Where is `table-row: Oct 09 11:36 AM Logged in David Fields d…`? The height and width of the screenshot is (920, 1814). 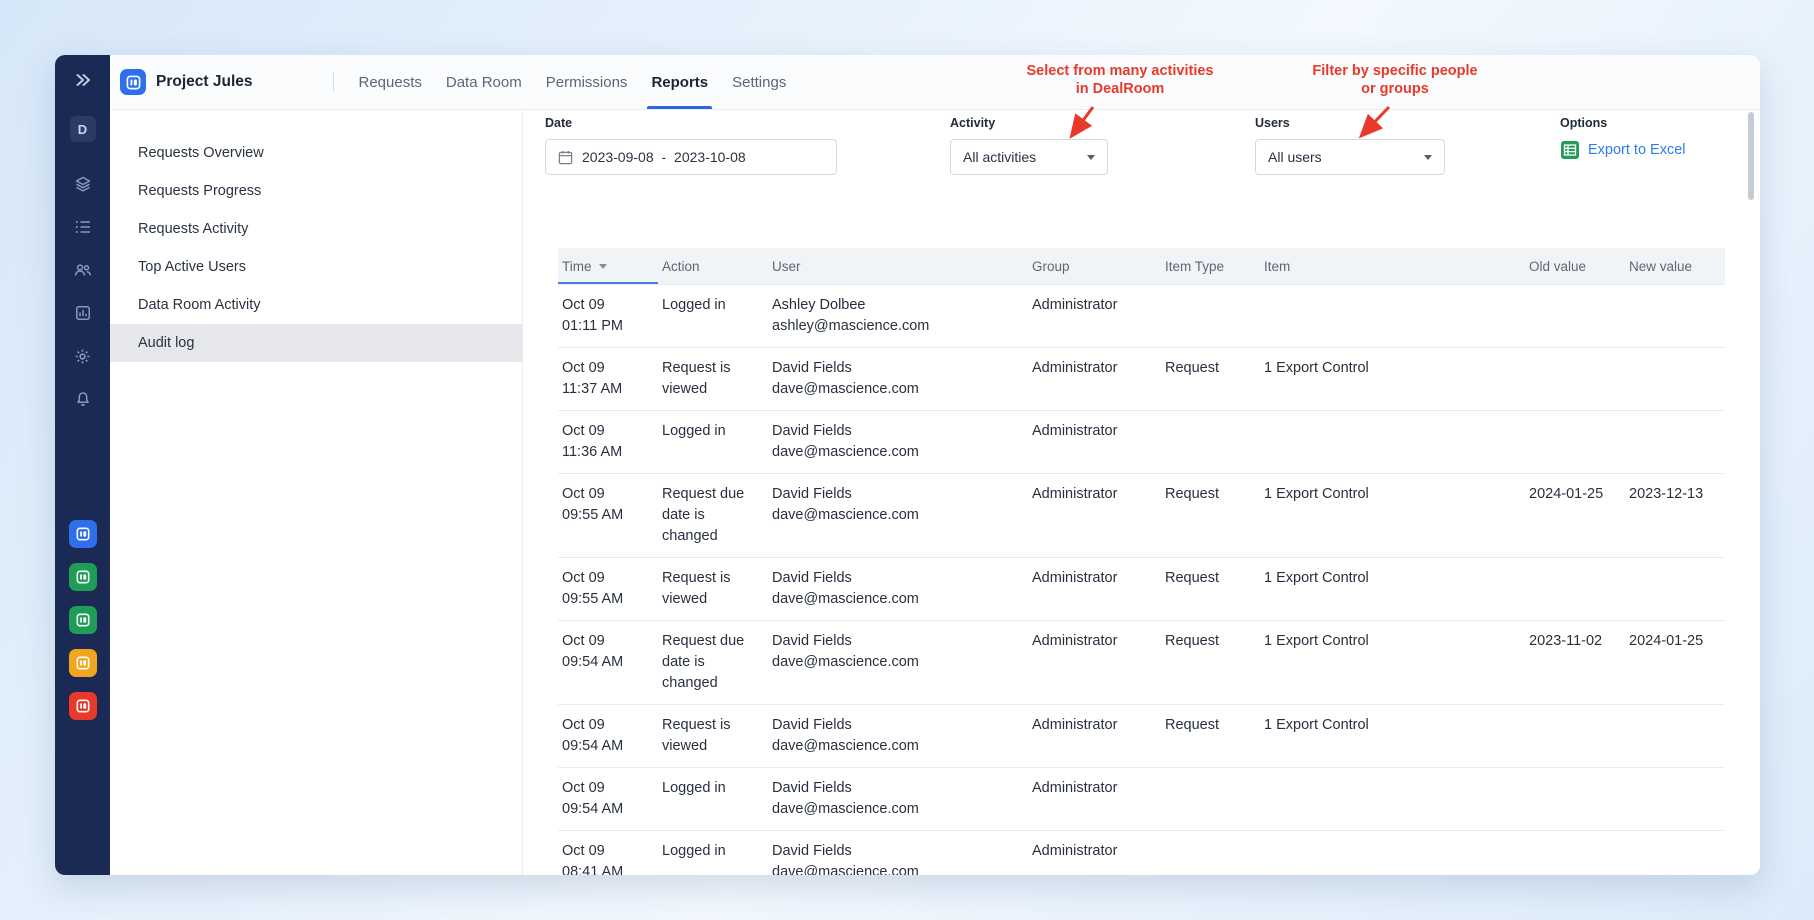
table-row: Oct 09 11:36 AM Logged in David Fields d… is located at coordinates (1141, 442).